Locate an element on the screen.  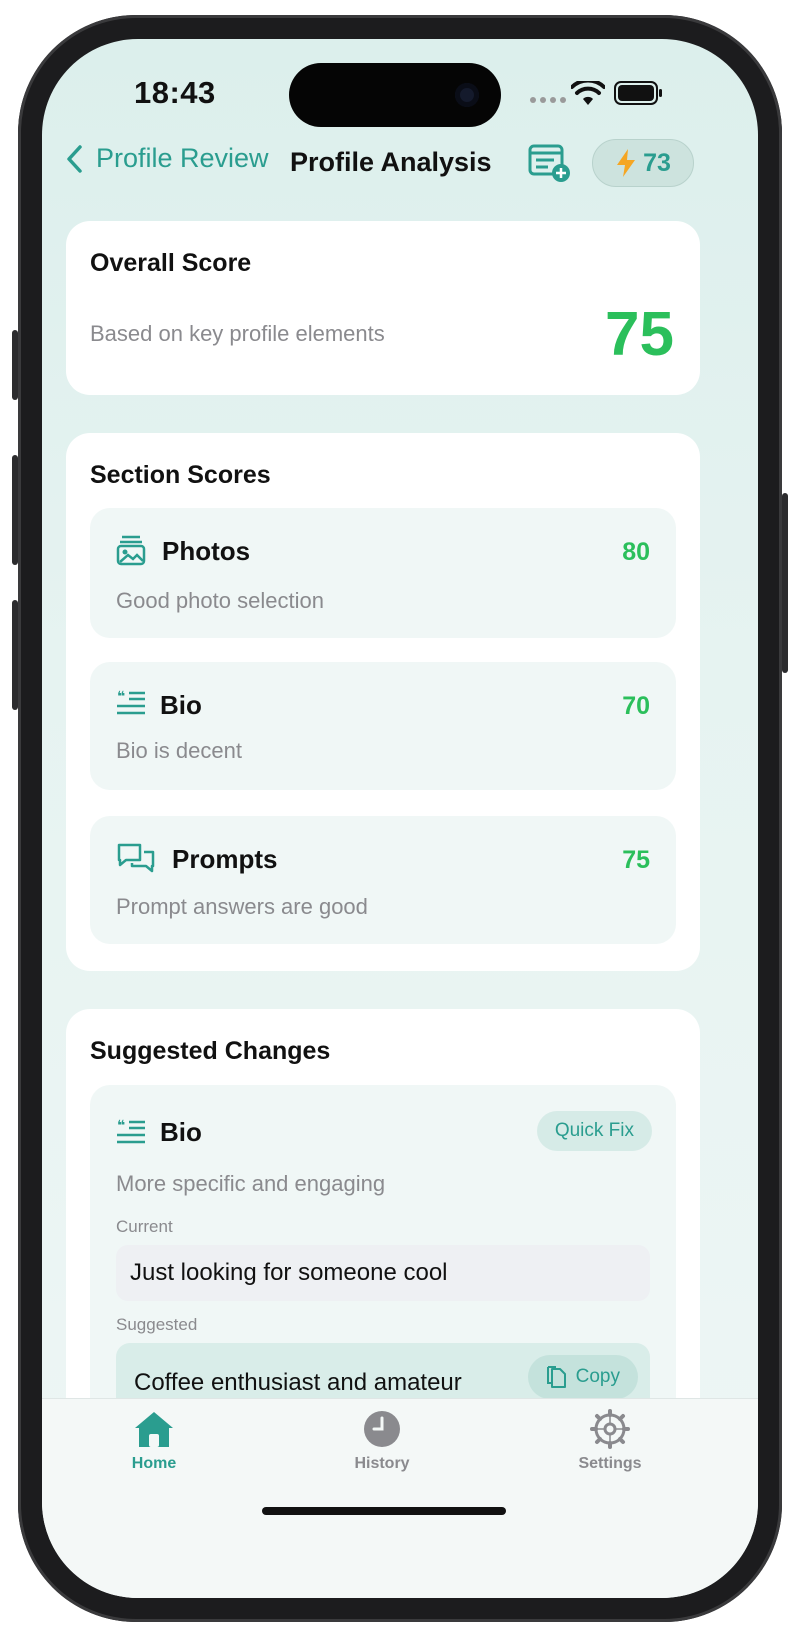
tab-home: Home is located at coordinates (154, 1441).